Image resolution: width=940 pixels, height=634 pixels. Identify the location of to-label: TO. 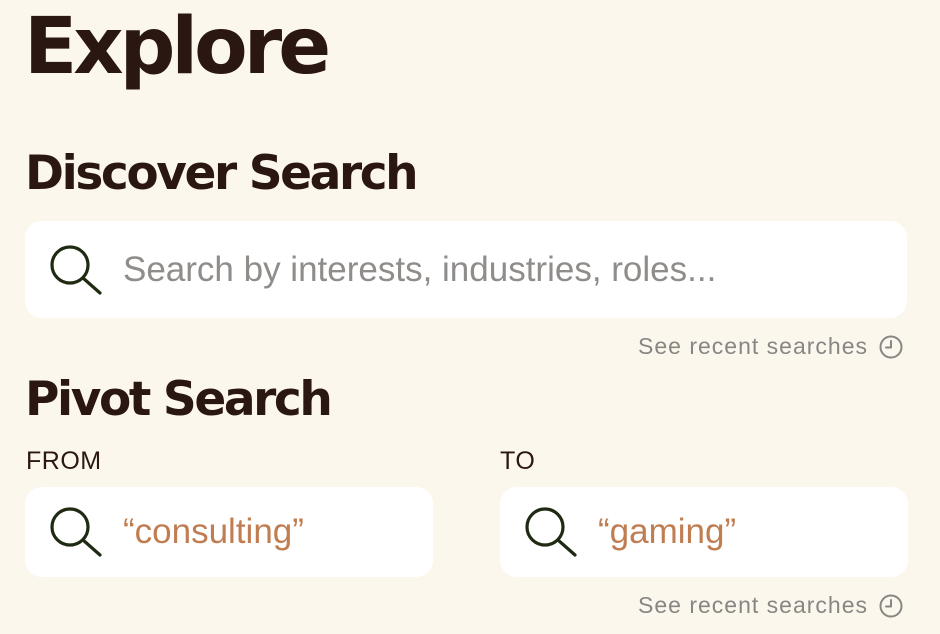
(518, 461).